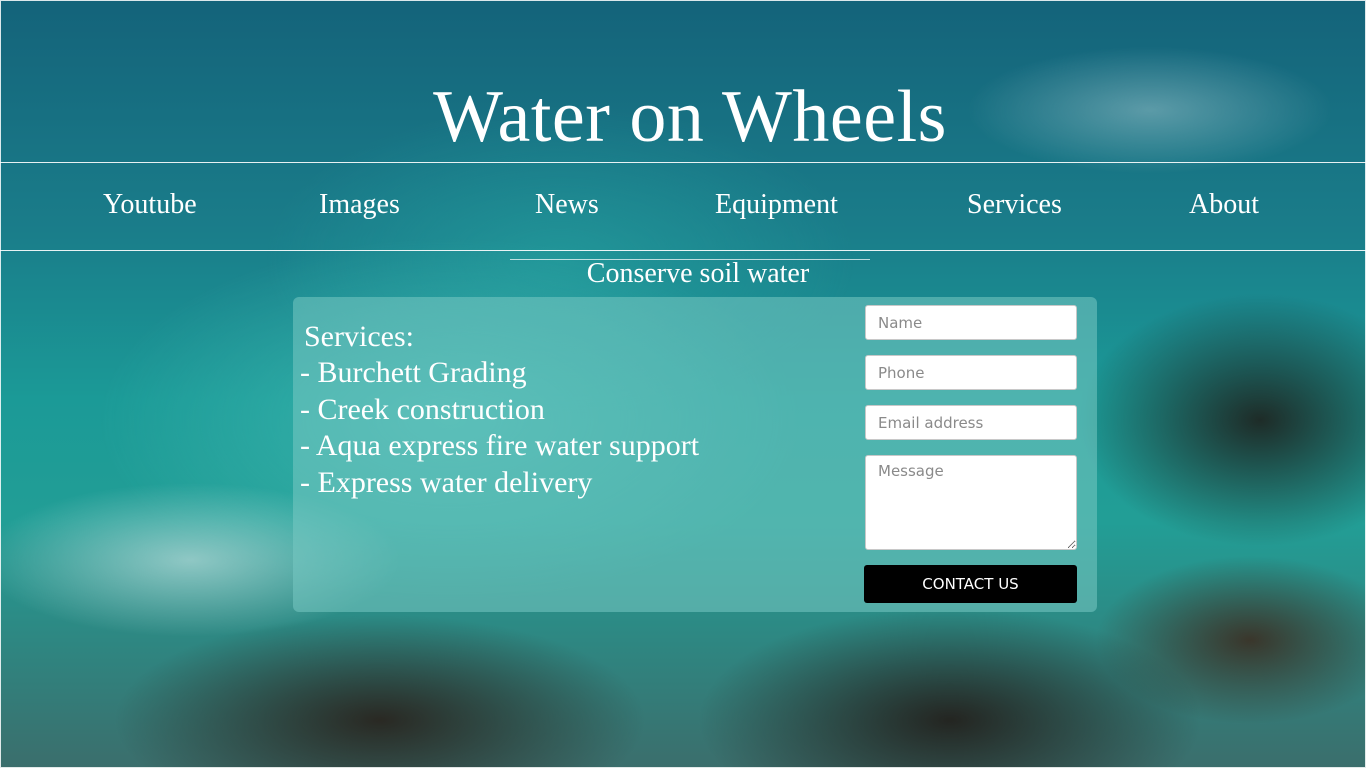  Describe the element at coordinates (1224, 205) in the screenshot. I see `nav-item-about: About` at that location.